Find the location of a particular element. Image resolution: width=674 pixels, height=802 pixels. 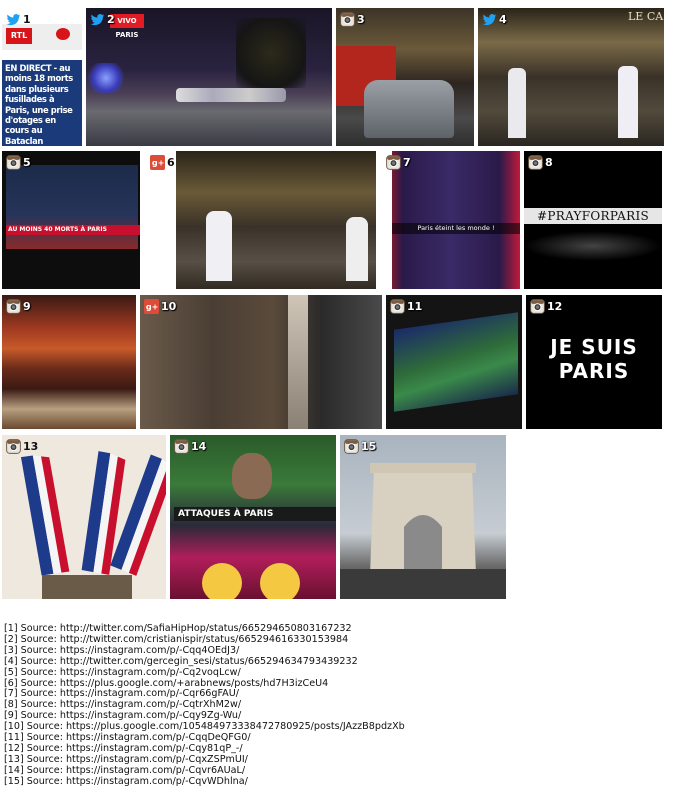

tile-9-badge: 9 is located at coordinates (18, 306).